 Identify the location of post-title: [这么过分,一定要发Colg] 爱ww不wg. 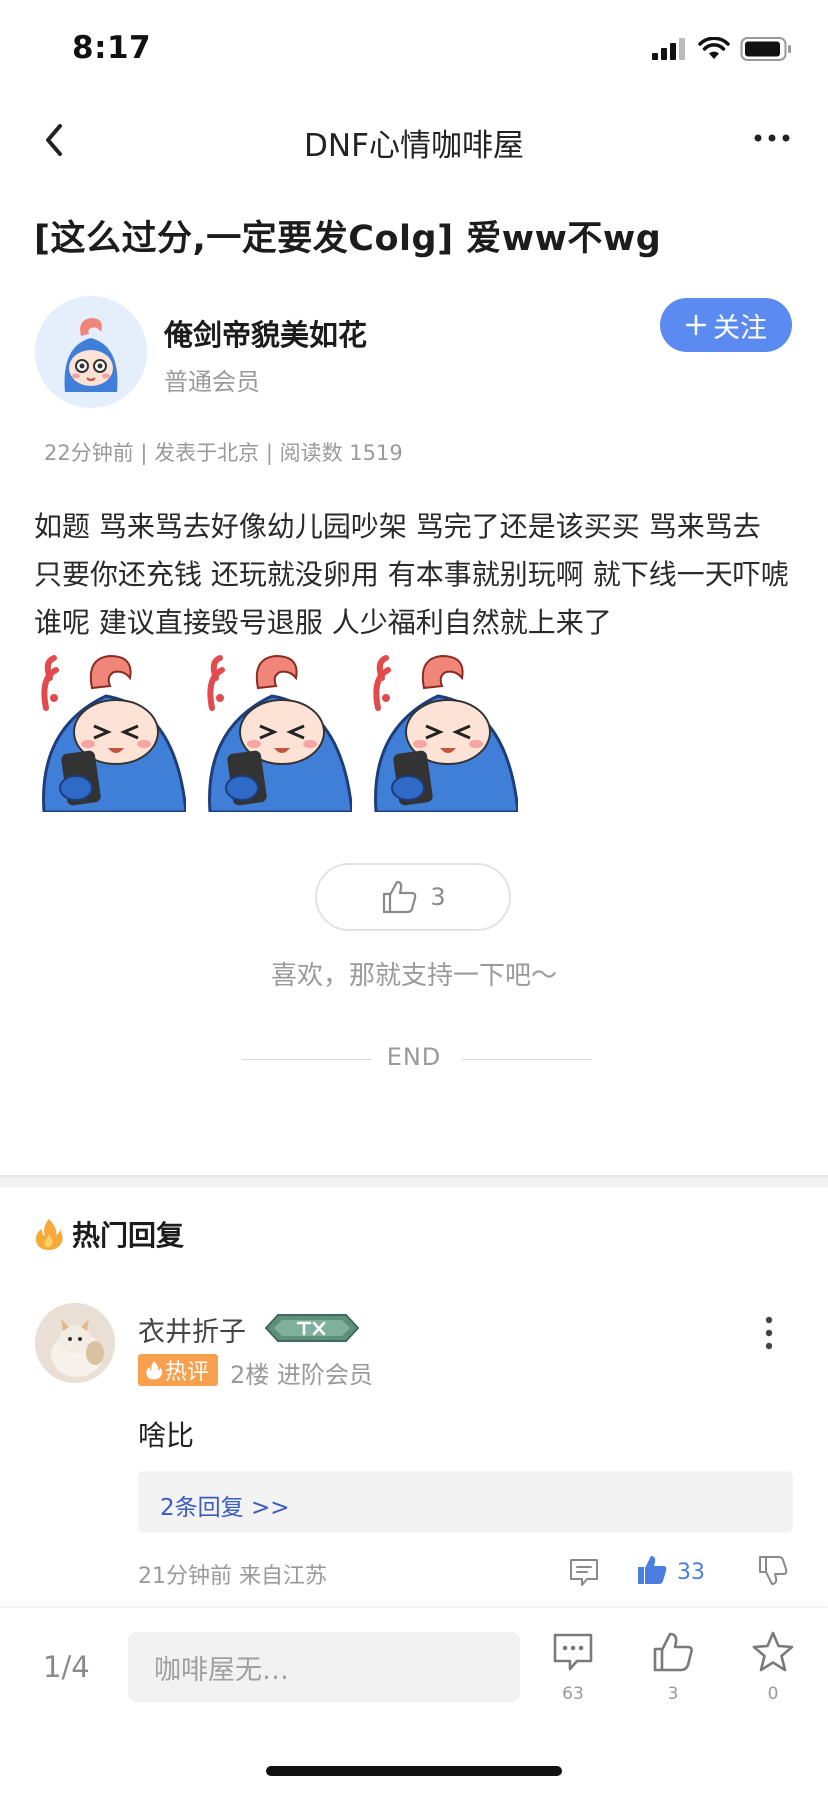
(348, 239).